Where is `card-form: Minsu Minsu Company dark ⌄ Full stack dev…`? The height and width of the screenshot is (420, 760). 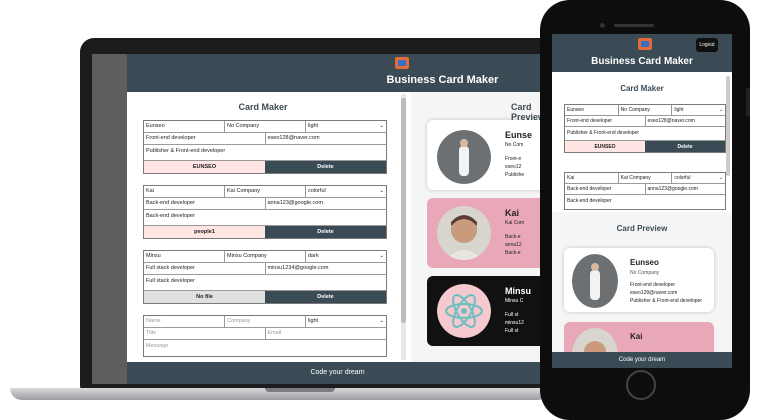
card-form: Minsu Minsu Company dark ⌄ Full stack dev… is located at coordinates (265, 277).